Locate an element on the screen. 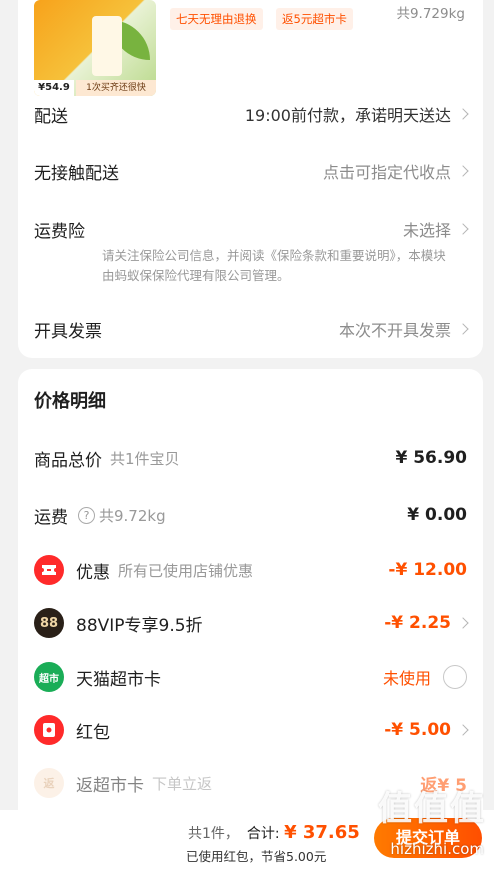  savings-note: 已使用红包，节省5.00元 is located at coordinates (256, 856).